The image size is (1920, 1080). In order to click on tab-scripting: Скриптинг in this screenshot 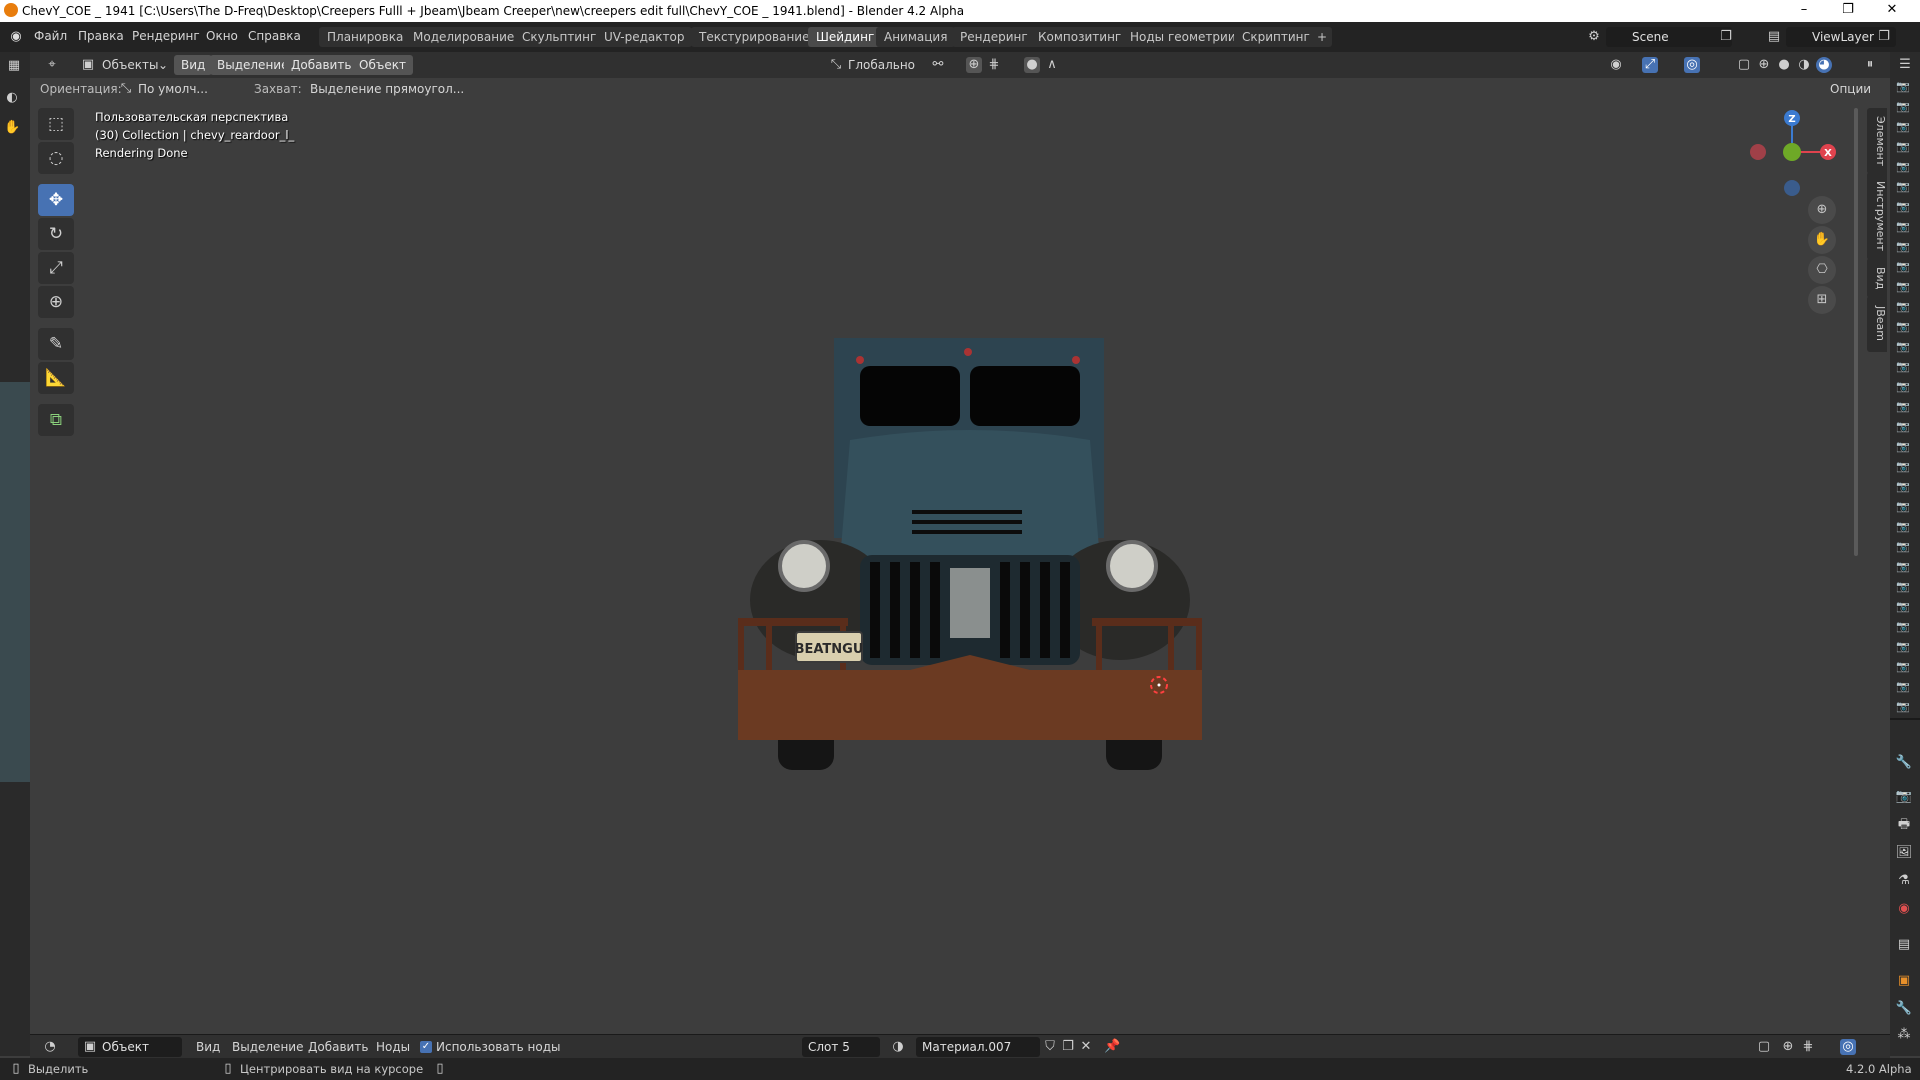, I will do `click(1276, 37)`.